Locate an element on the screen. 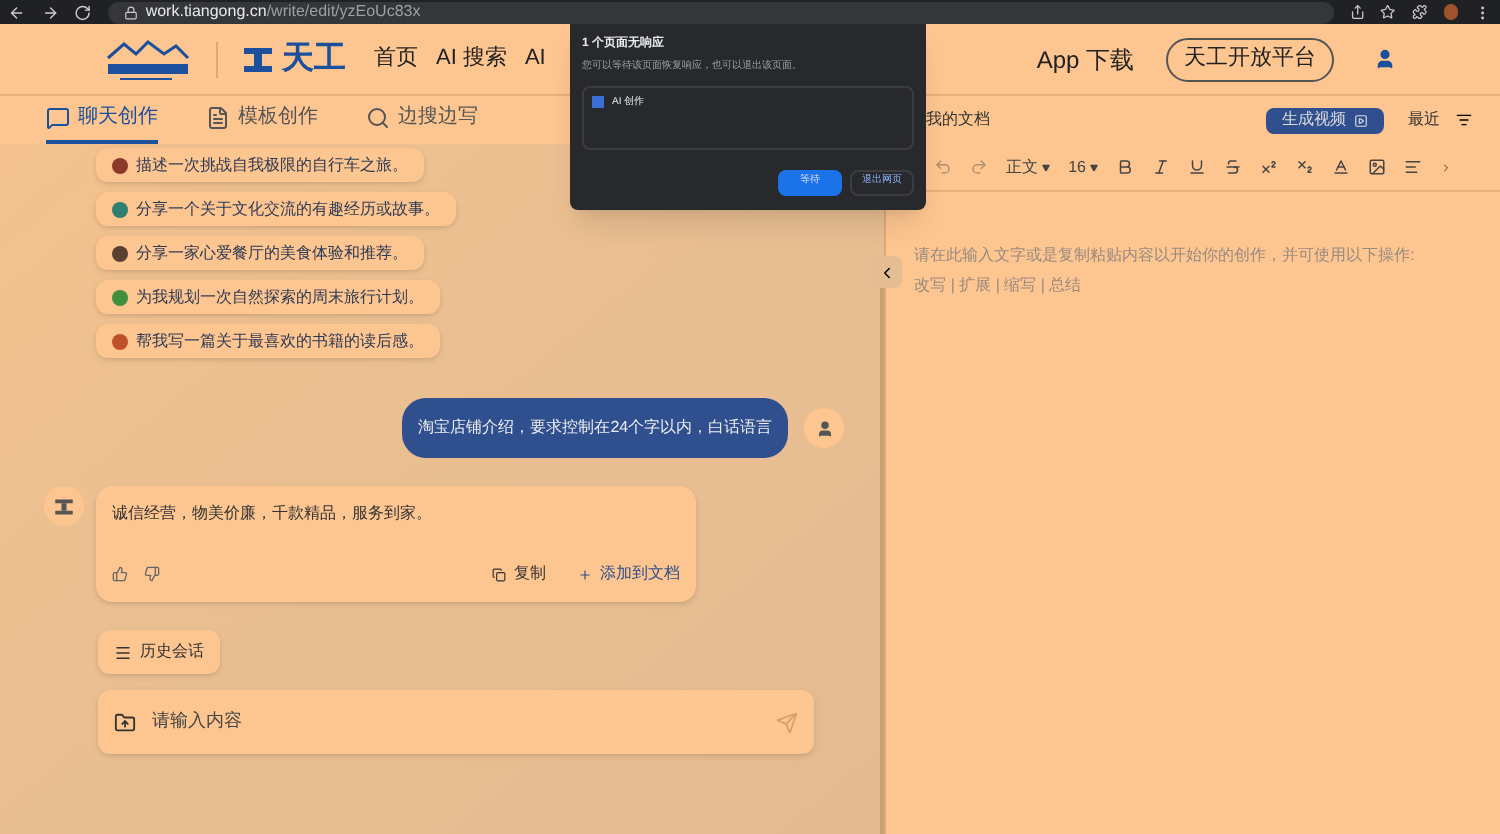  share-icon is located at coordinates (1357, 12).